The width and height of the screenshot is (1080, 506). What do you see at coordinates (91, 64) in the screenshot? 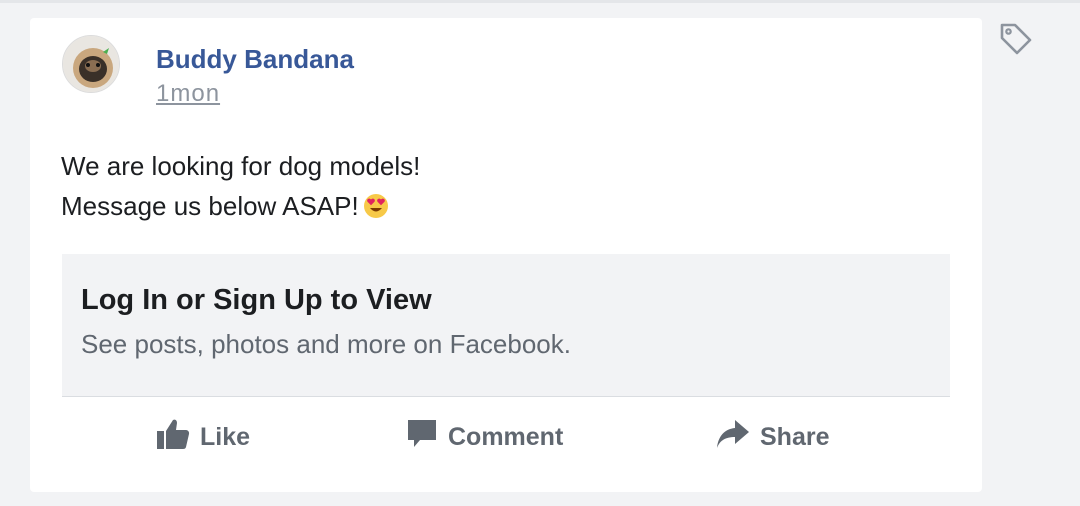
I see `avatar` at bounding box center [91, 64].